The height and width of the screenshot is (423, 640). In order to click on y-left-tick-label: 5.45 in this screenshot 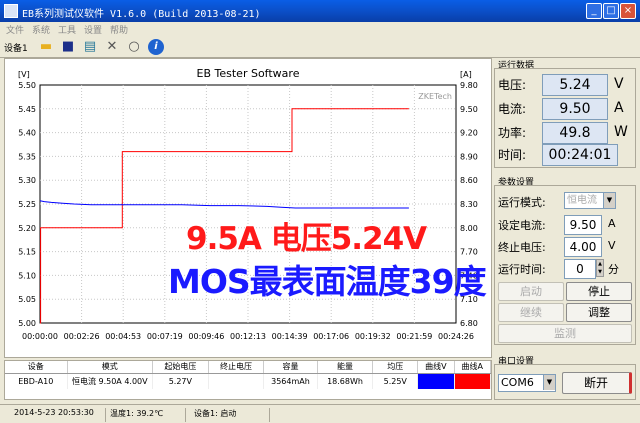, I will do `click(27, 109)`.